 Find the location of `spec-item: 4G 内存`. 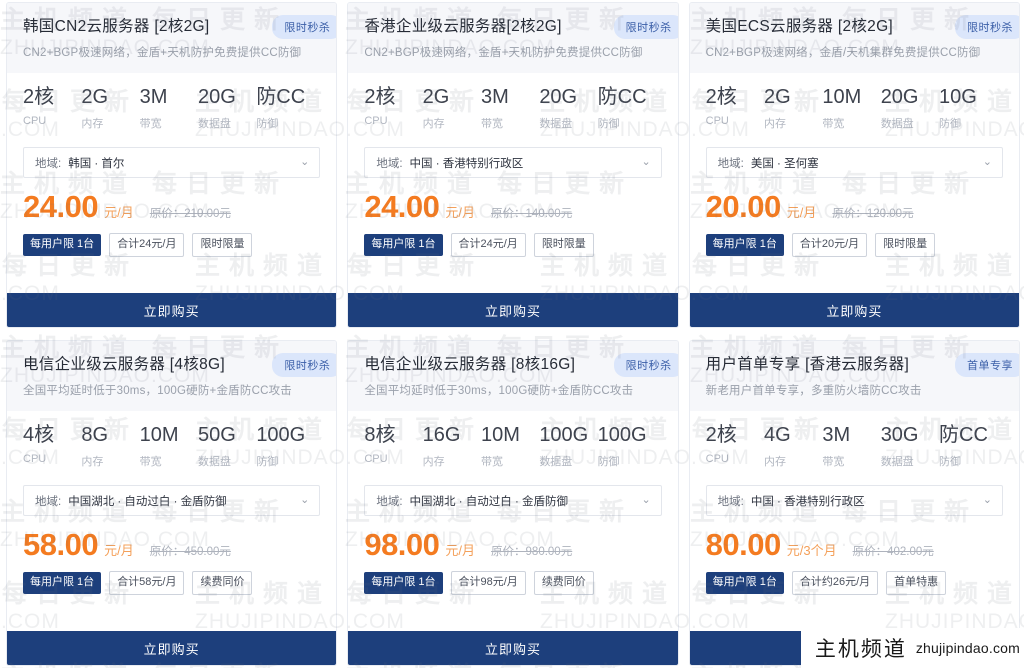

spec-item: 4G 内存 is located at coordinates (793, 447).